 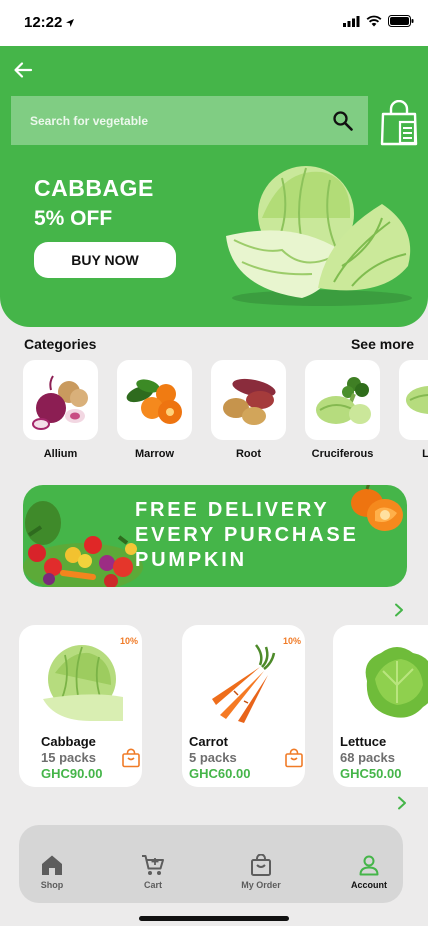 I want to click on bottom-navigation: Shop Cart My Order Account, so click(x=211, y=864).